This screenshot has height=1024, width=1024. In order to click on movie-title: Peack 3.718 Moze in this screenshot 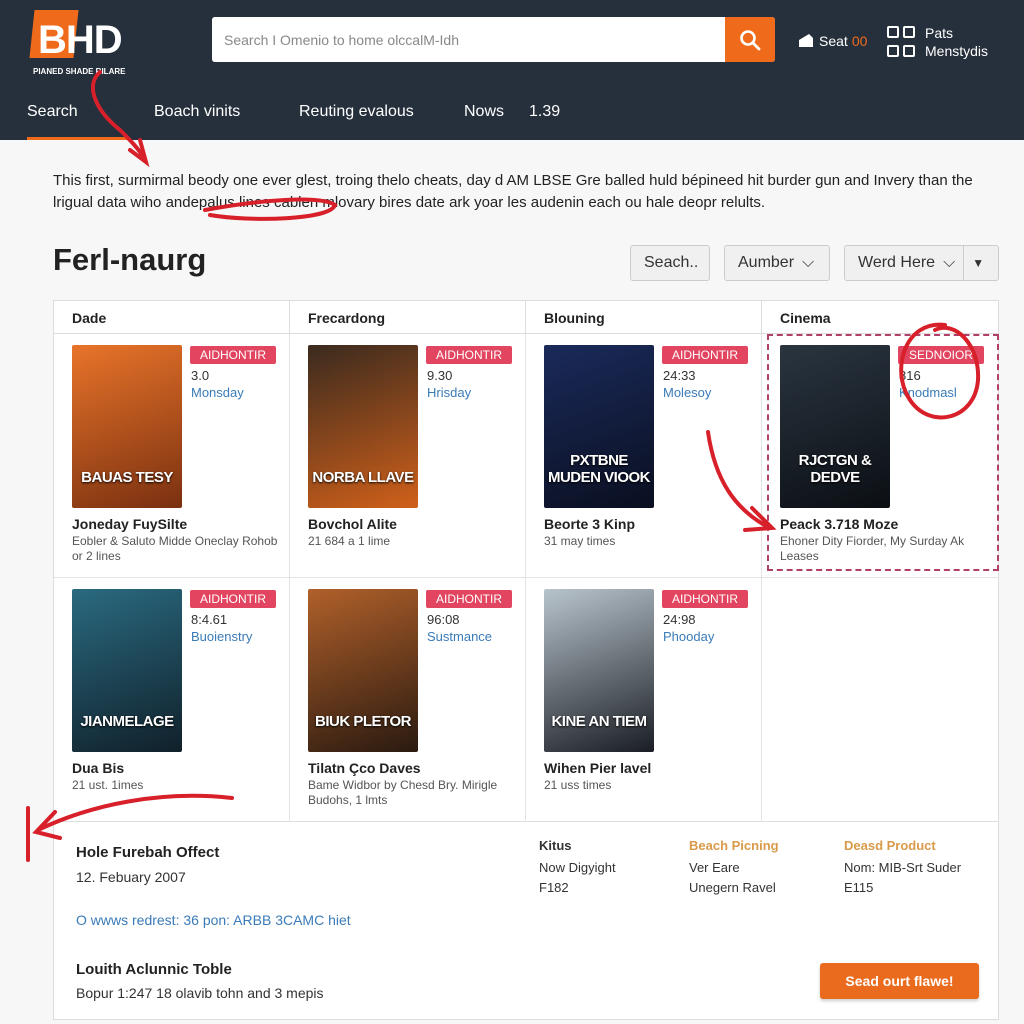, I will do `click(839, 524)`.